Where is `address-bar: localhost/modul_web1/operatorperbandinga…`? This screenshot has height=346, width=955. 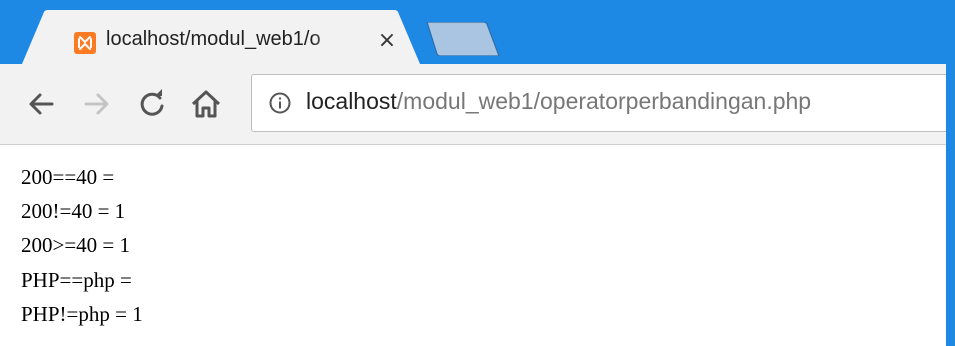 address-bar: localhost/modul_web1/operatorperbandinga… is located at coordinates (603, 103).